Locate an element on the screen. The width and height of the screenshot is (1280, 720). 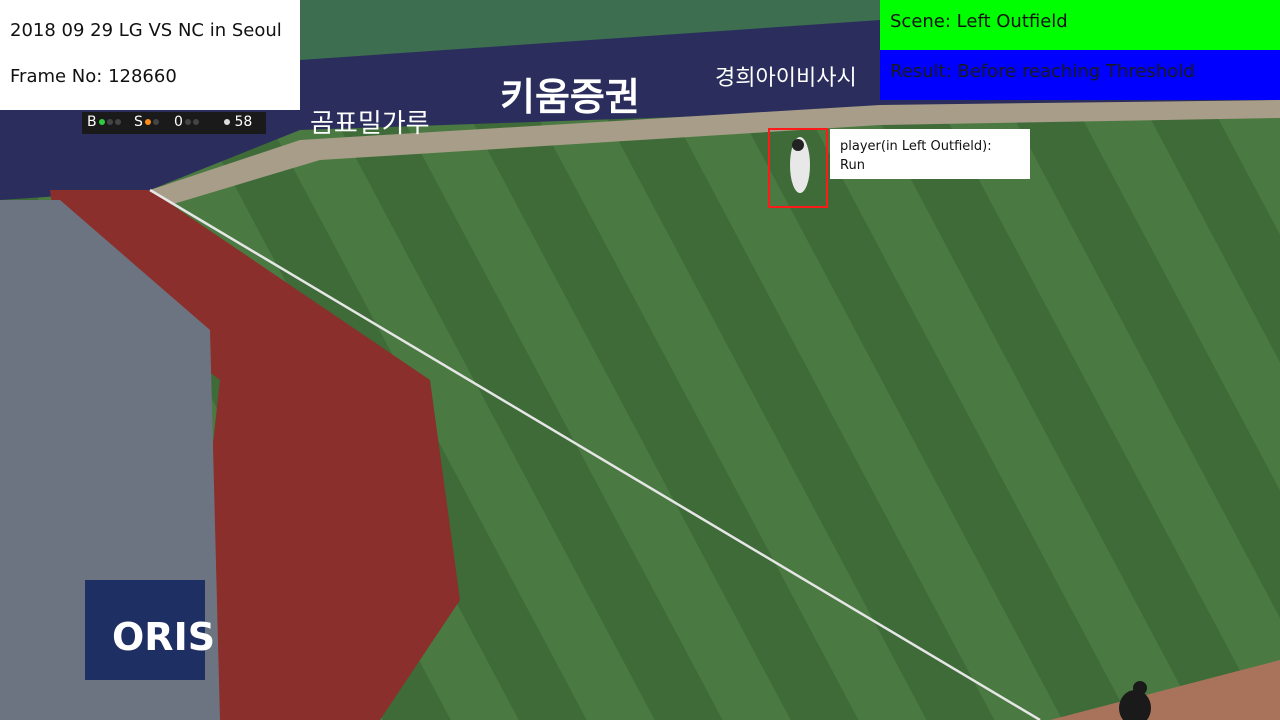
out-count: 0 is located at coordinates (186, 122).